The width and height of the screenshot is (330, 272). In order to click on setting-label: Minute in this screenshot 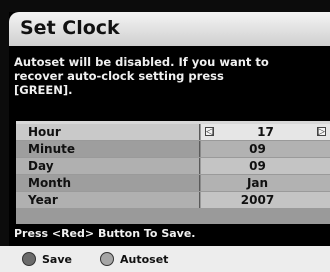, I will do `click(108, 149)`.